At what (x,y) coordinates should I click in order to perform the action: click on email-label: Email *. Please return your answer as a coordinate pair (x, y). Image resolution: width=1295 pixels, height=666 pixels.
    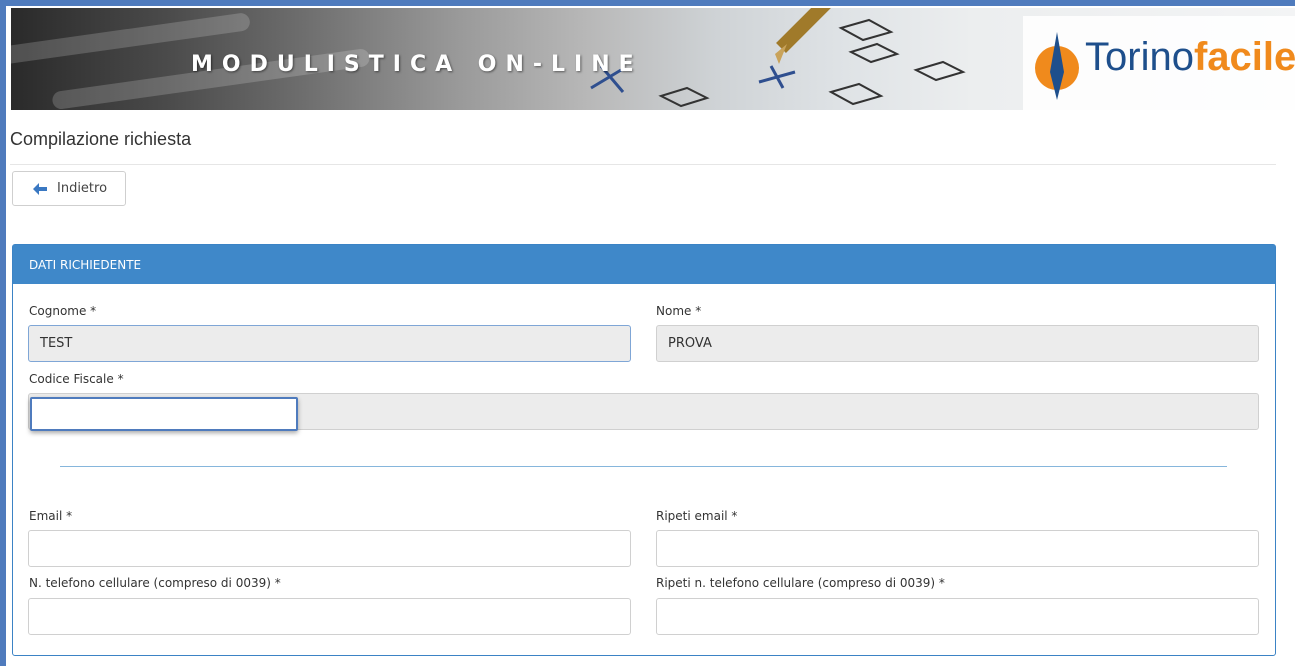
    Looking at the image, I should click on (51, 516).